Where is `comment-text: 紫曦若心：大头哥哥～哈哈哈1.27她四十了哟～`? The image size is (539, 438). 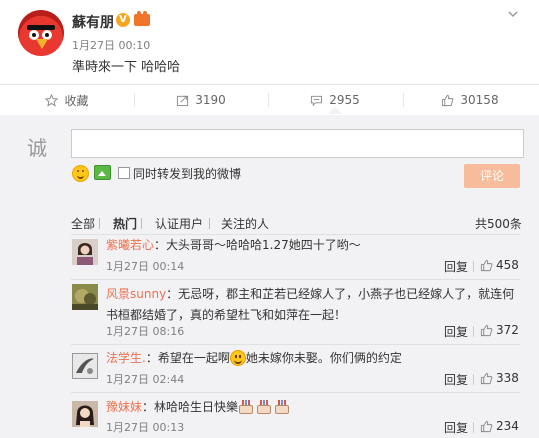
comment-text: 紫曦若心：大头哥哥～哈哈哈1.27她四十了哟～ is located at coordinates (313, 245).